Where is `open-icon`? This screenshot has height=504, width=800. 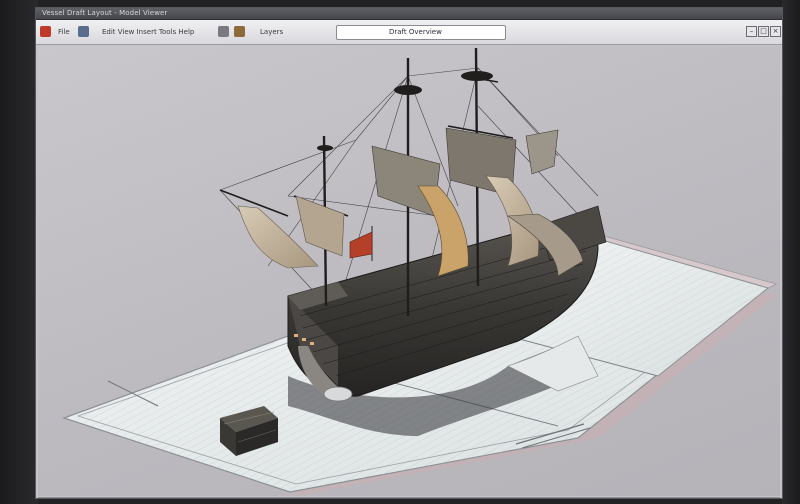
open-icon is located at coordinates (83, 31).